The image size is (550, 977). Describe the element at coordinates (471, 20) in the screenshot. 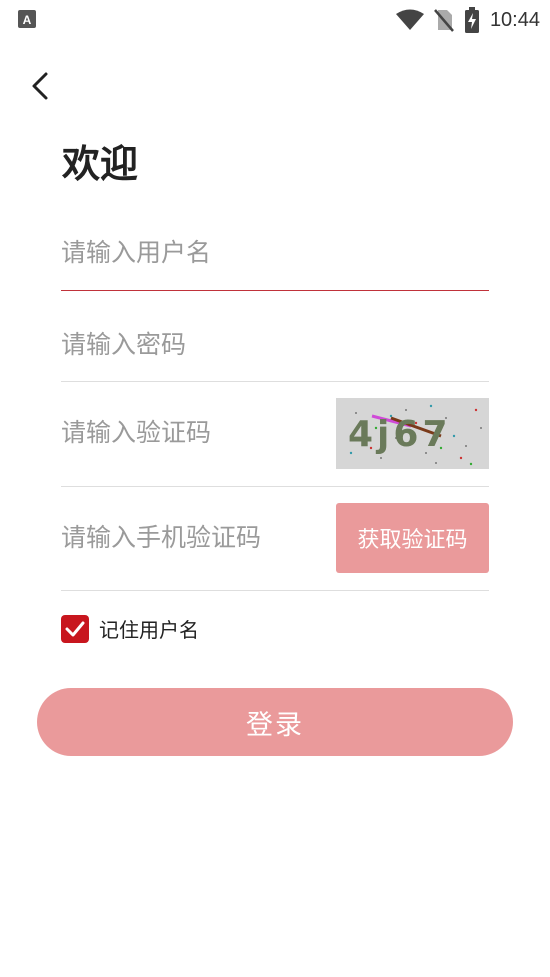

I see `battery-charging-icon` at that location.